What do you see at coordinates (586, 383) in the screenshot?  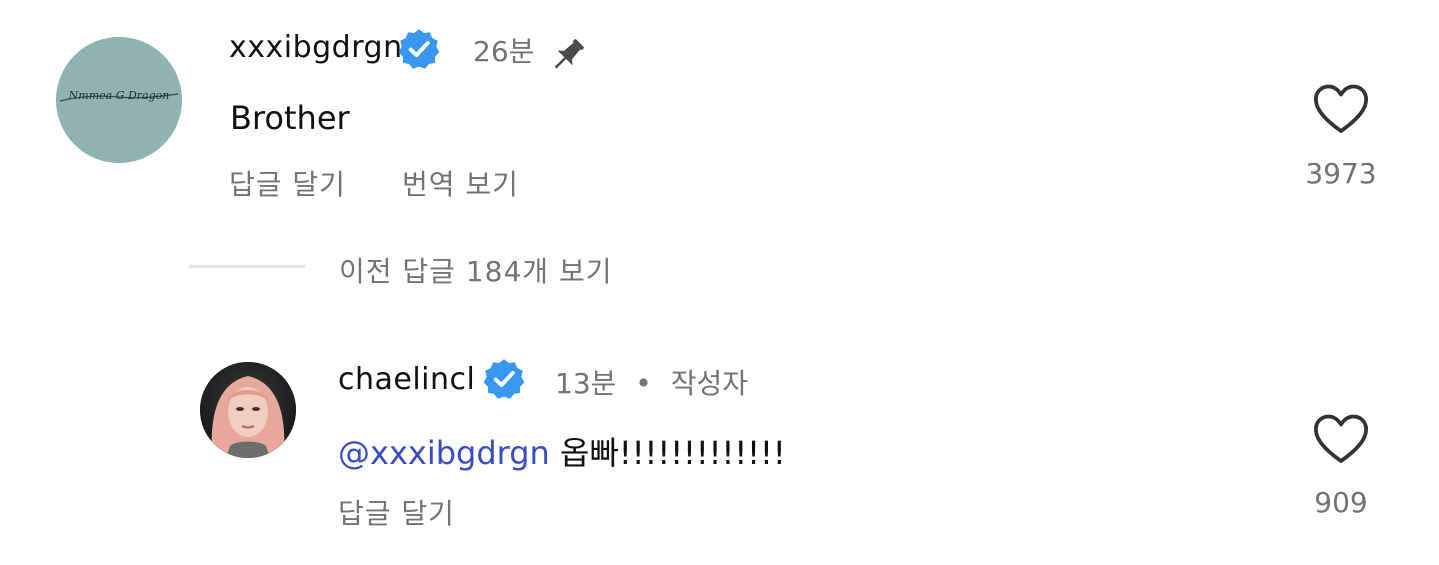 I see `comment-time: 13분` at bounding box center [586, 383].